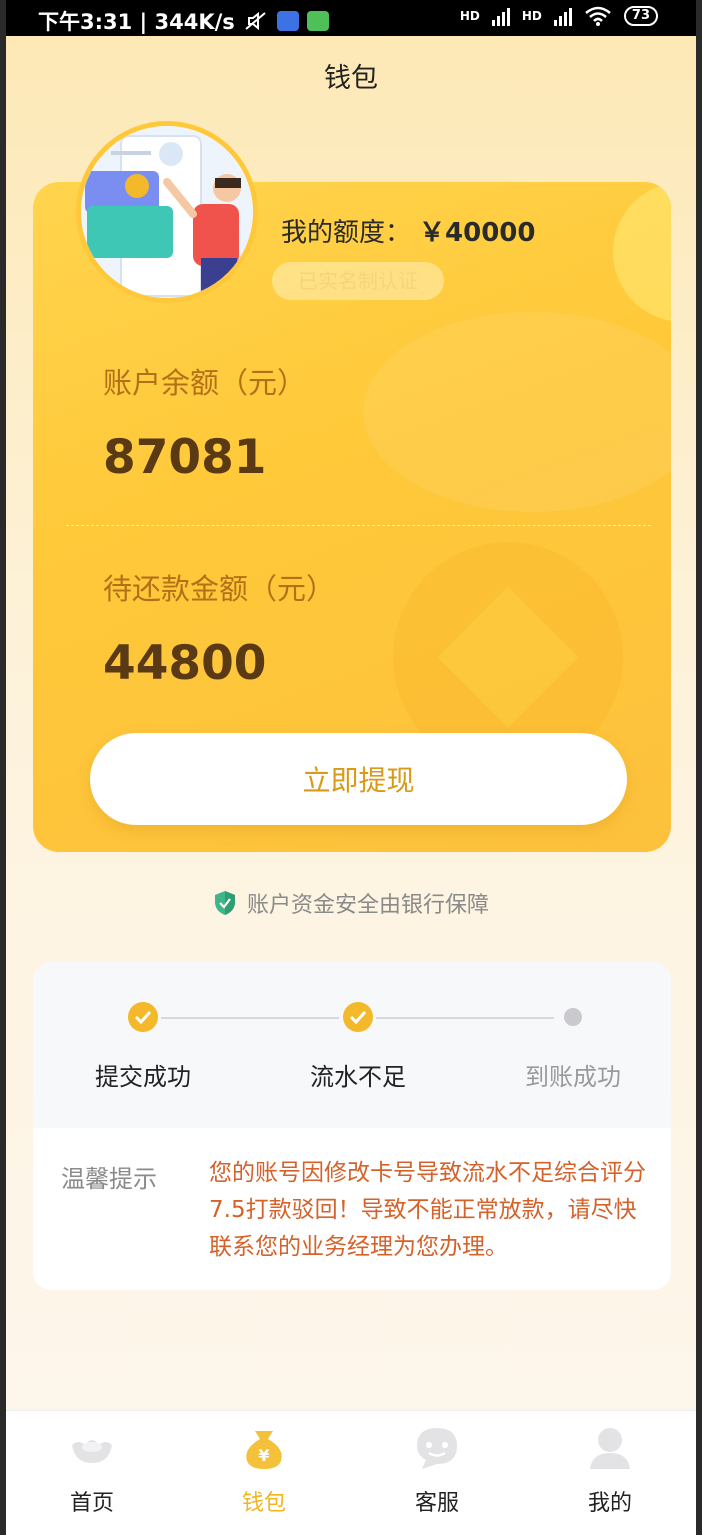  Describe the element at coordinates (346, 233) in the screenshot. I see `quota-label: 我的额度：` at that location.